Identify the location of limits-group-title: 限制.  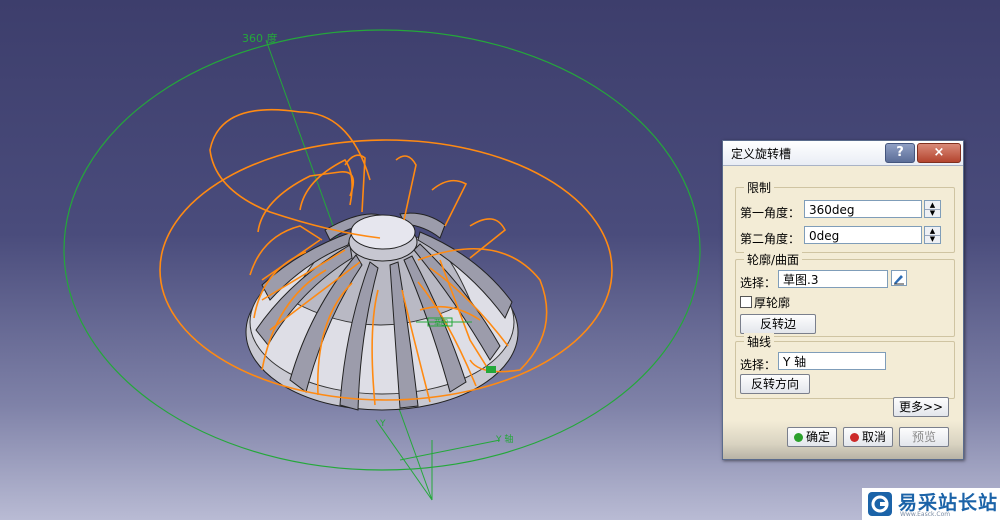
(759, 187).